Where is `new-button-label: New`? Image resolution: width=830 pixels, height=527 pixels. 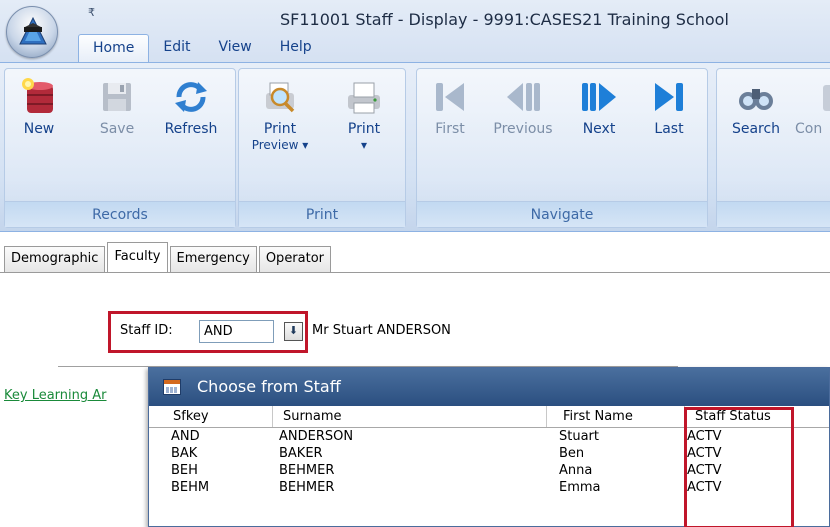
new-button-label: New is located at coordinates (39, 129).